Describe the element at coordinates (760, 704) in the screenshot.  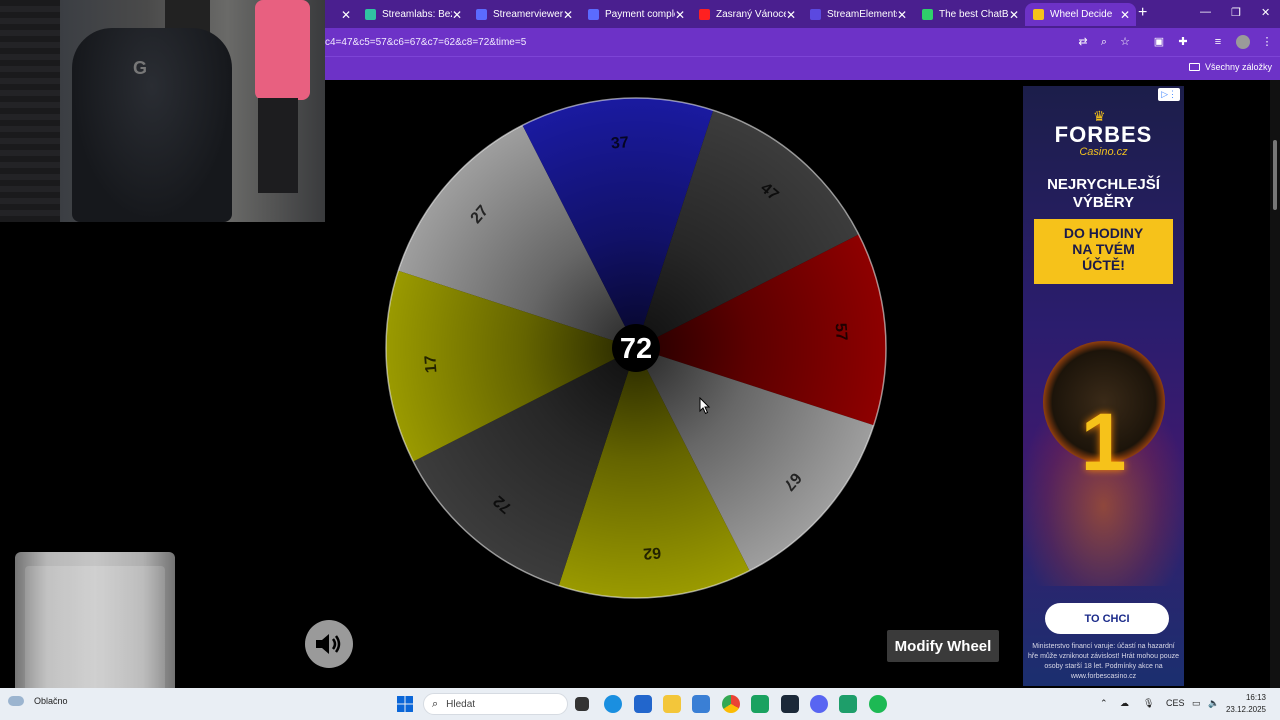
I see `android-app-icon` at that location.